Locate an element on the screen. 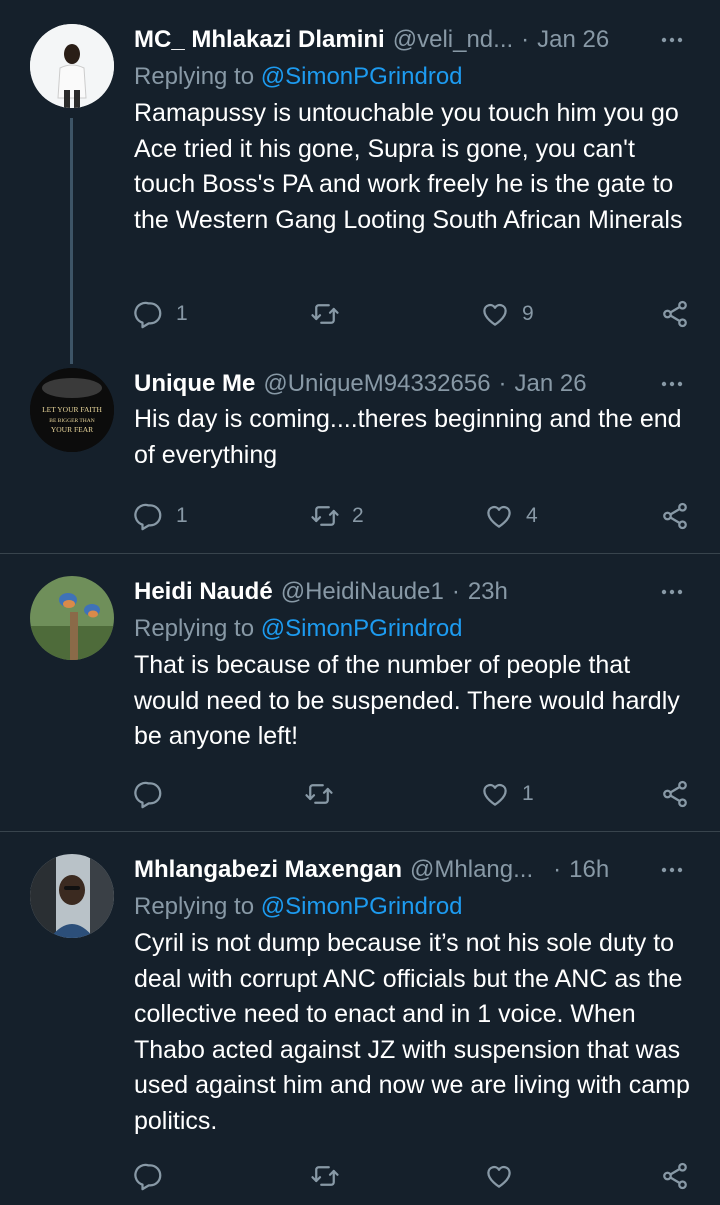 This screenshot has width=720, height=1205. avatar: LET YOUR FAITH BE BIGGER THAN YOUR FEAR is located at coordinates (72, 410).